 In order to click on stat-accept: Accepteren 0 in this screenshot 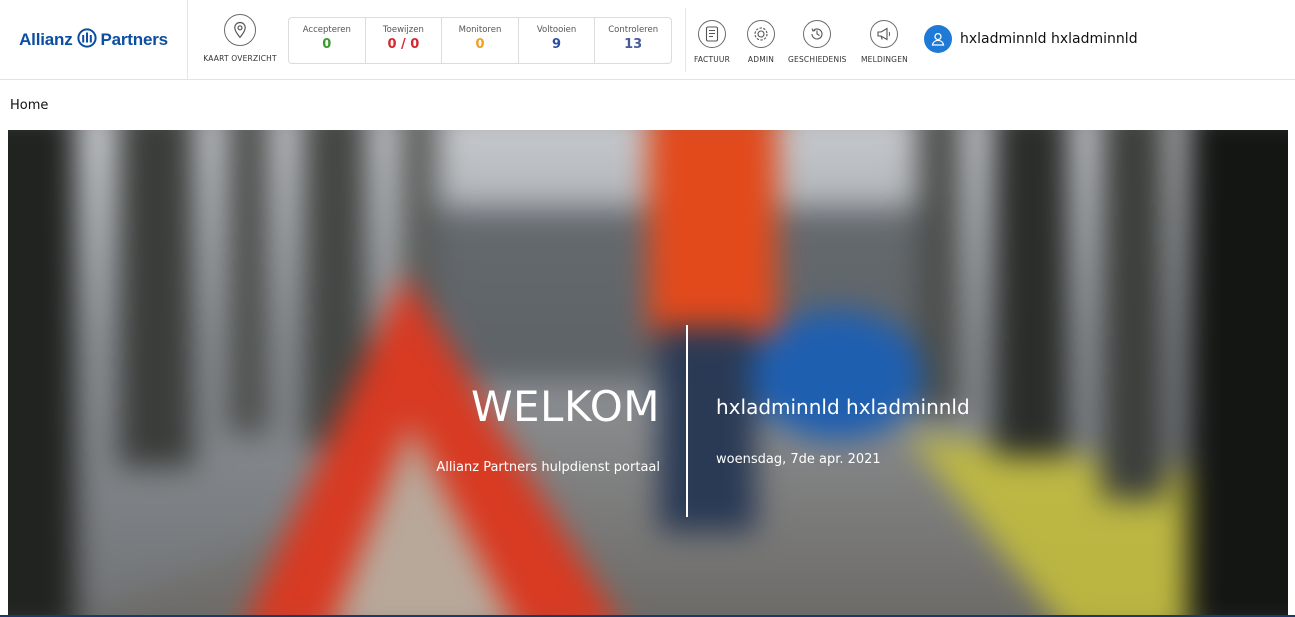, I will do `click(327, 40)`.